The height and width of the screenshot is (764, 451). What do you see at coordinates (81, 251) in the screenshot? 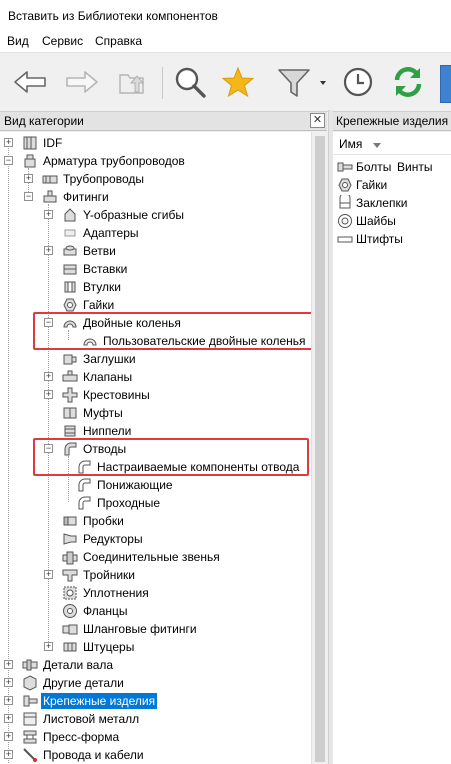
I see `tree-item-branches: + Ветви` at bounding box center [81, 251].